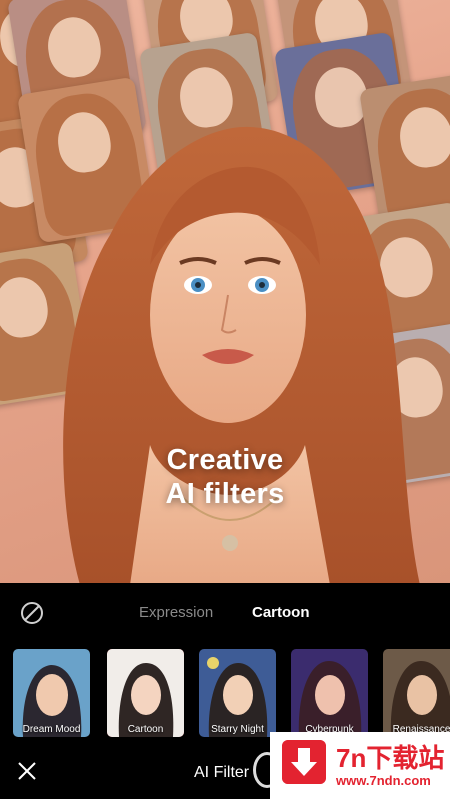 The width and height of the screenshot is (450, 799). I want to click on filter-cyberpunk: Cyberpunk, so click(329, 693).